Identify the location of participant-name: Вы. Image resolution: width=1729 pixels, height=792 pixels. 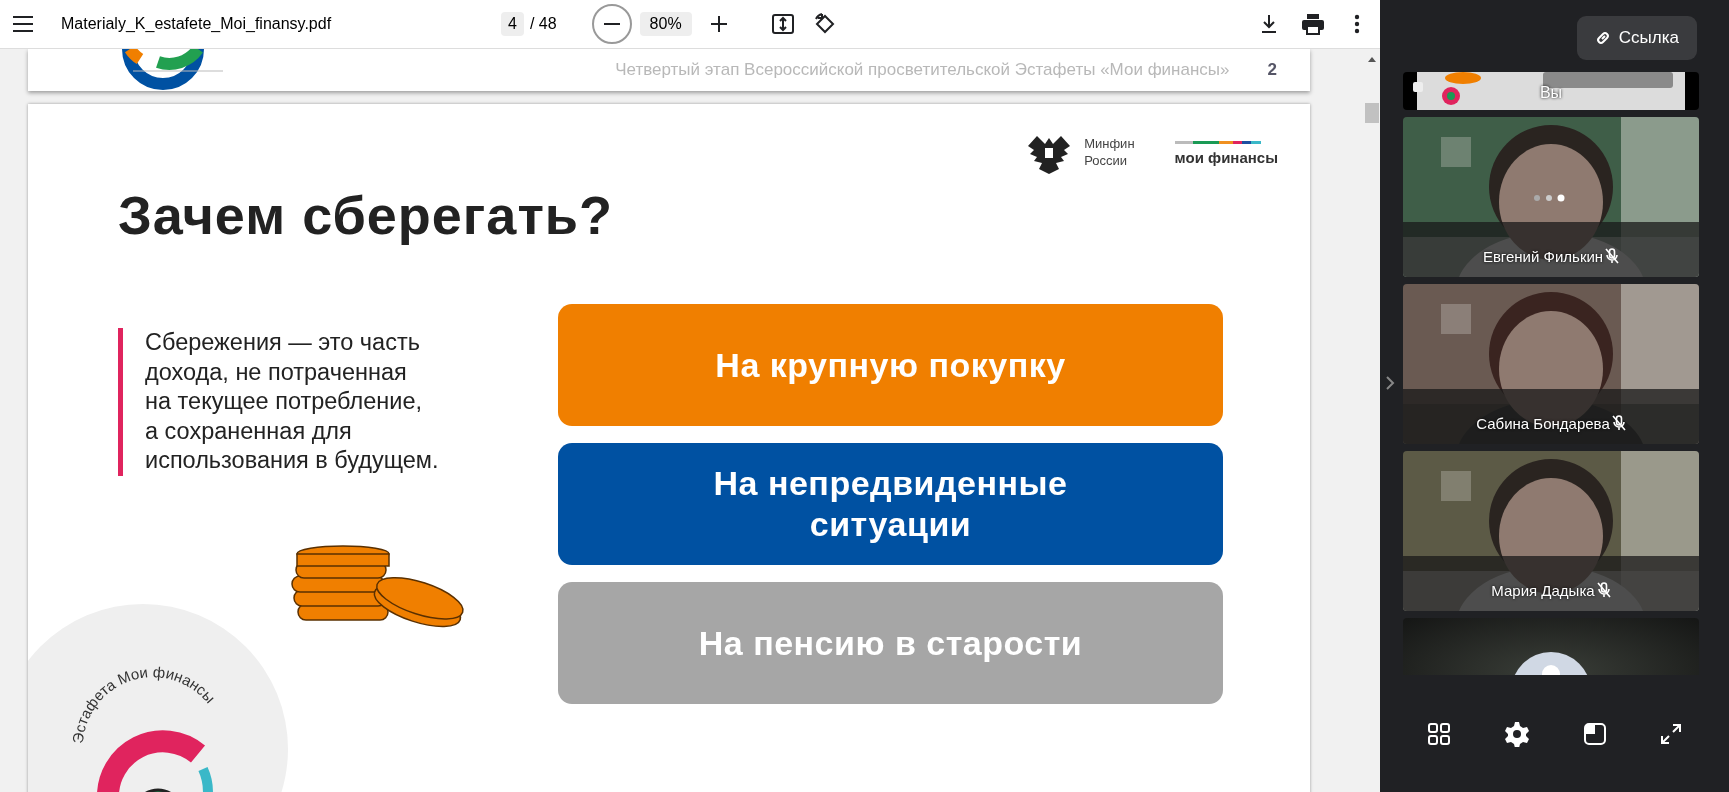
(1551, 92).